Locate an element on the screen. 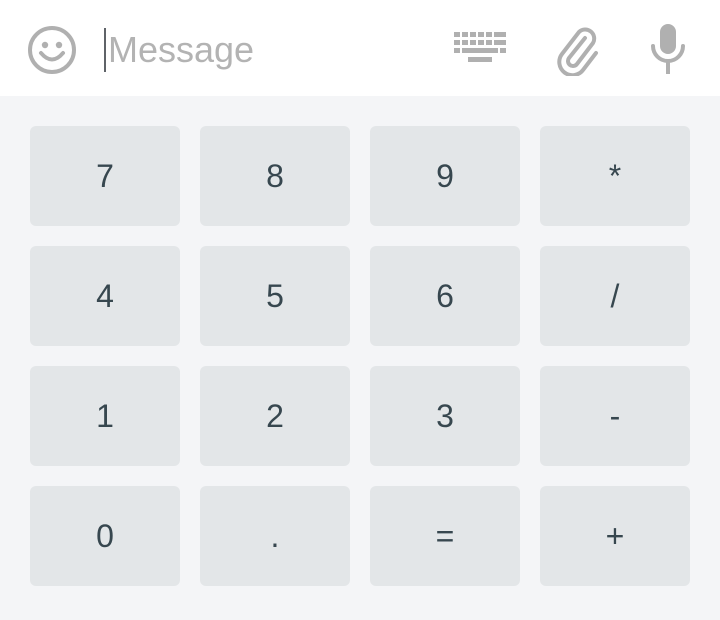 This screenshot has height=620, width=720. key-multiply: * is located at coordinates (615, 176).